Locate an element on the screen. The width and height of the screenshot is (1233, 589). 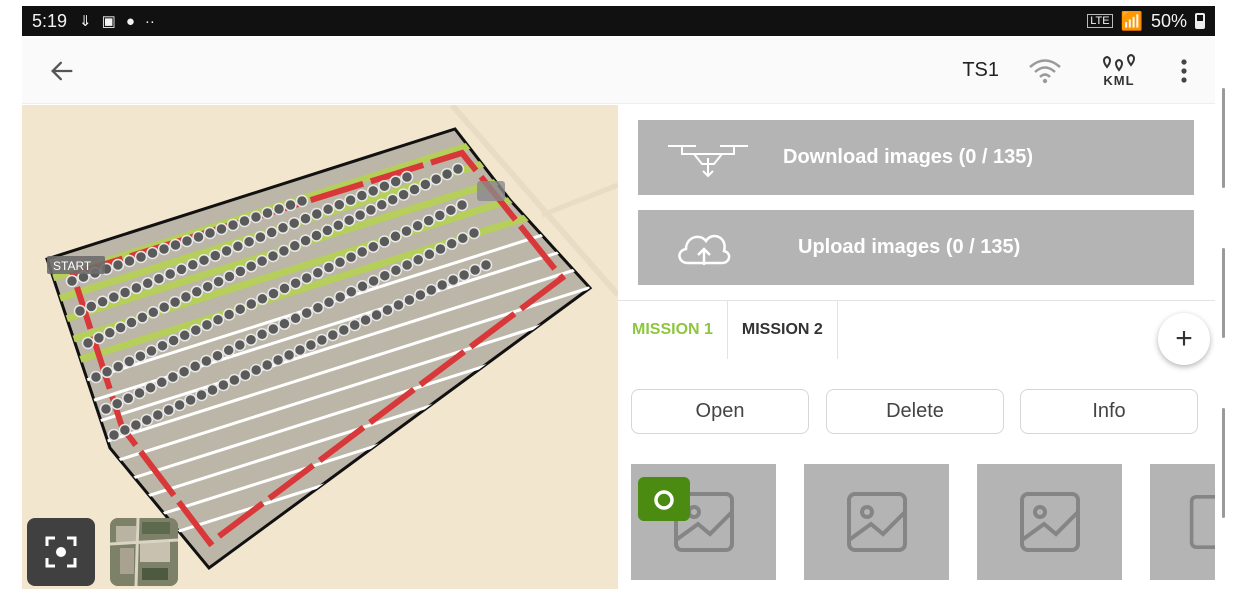
download-images-label: Download images (0 / 135) is located at coordinates (908, 157).